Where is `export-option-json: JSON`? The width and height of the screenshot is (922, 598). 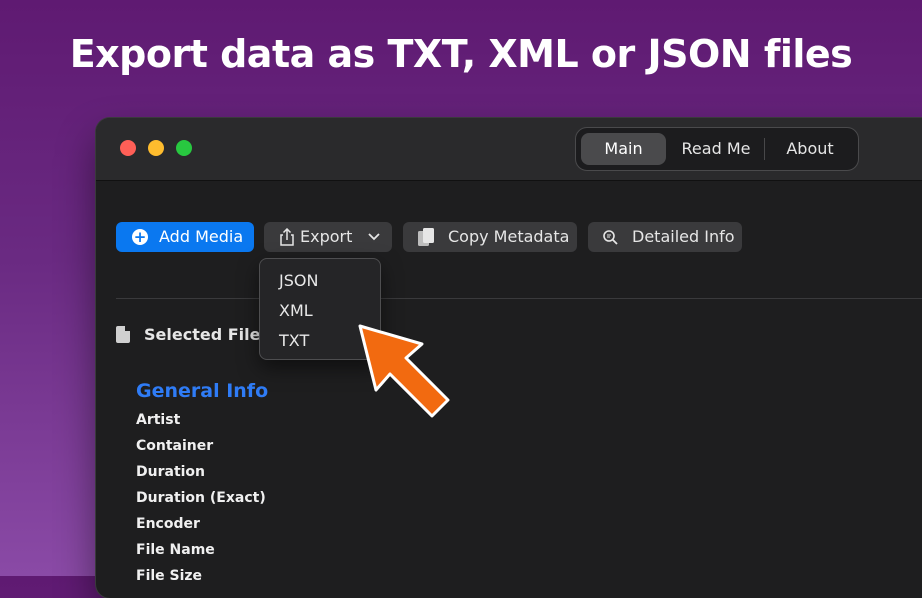 export-option-json: JSON is located at coordinates (298, 280).